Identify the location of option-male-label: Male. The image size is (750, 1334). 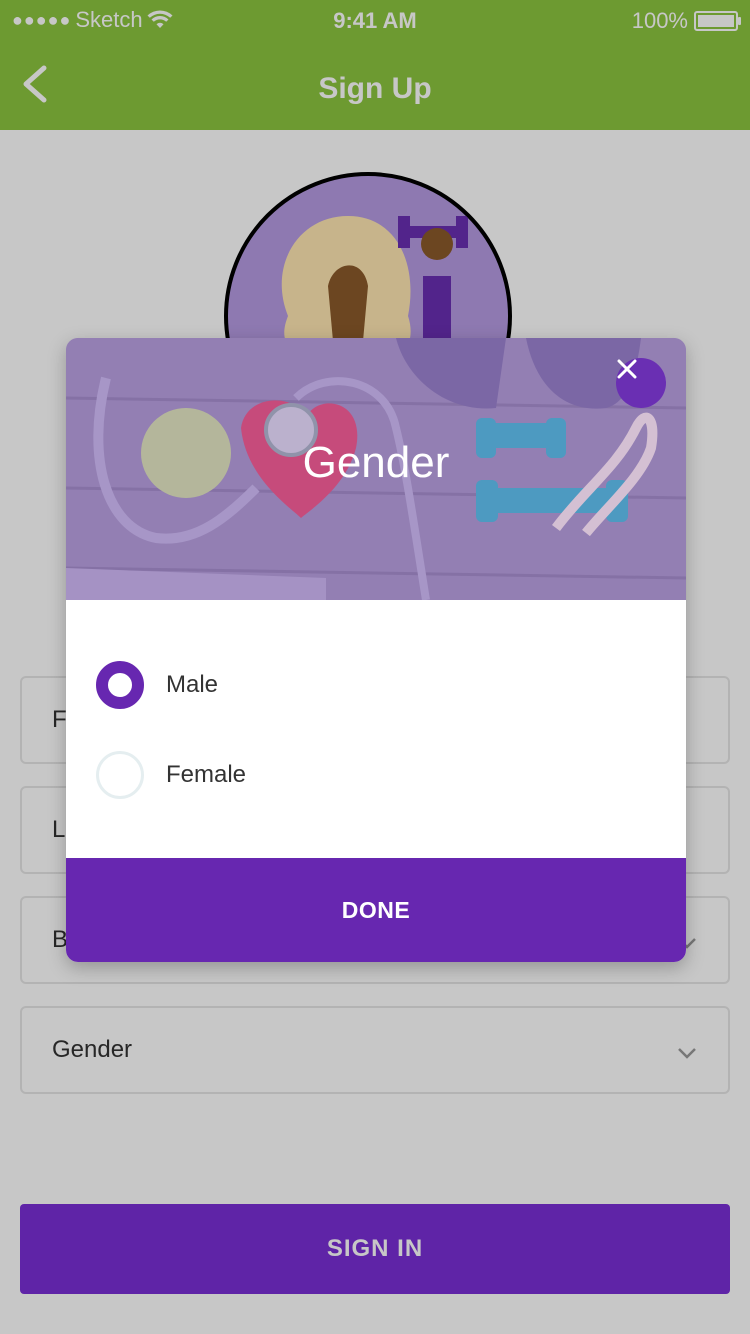
(192, 684).